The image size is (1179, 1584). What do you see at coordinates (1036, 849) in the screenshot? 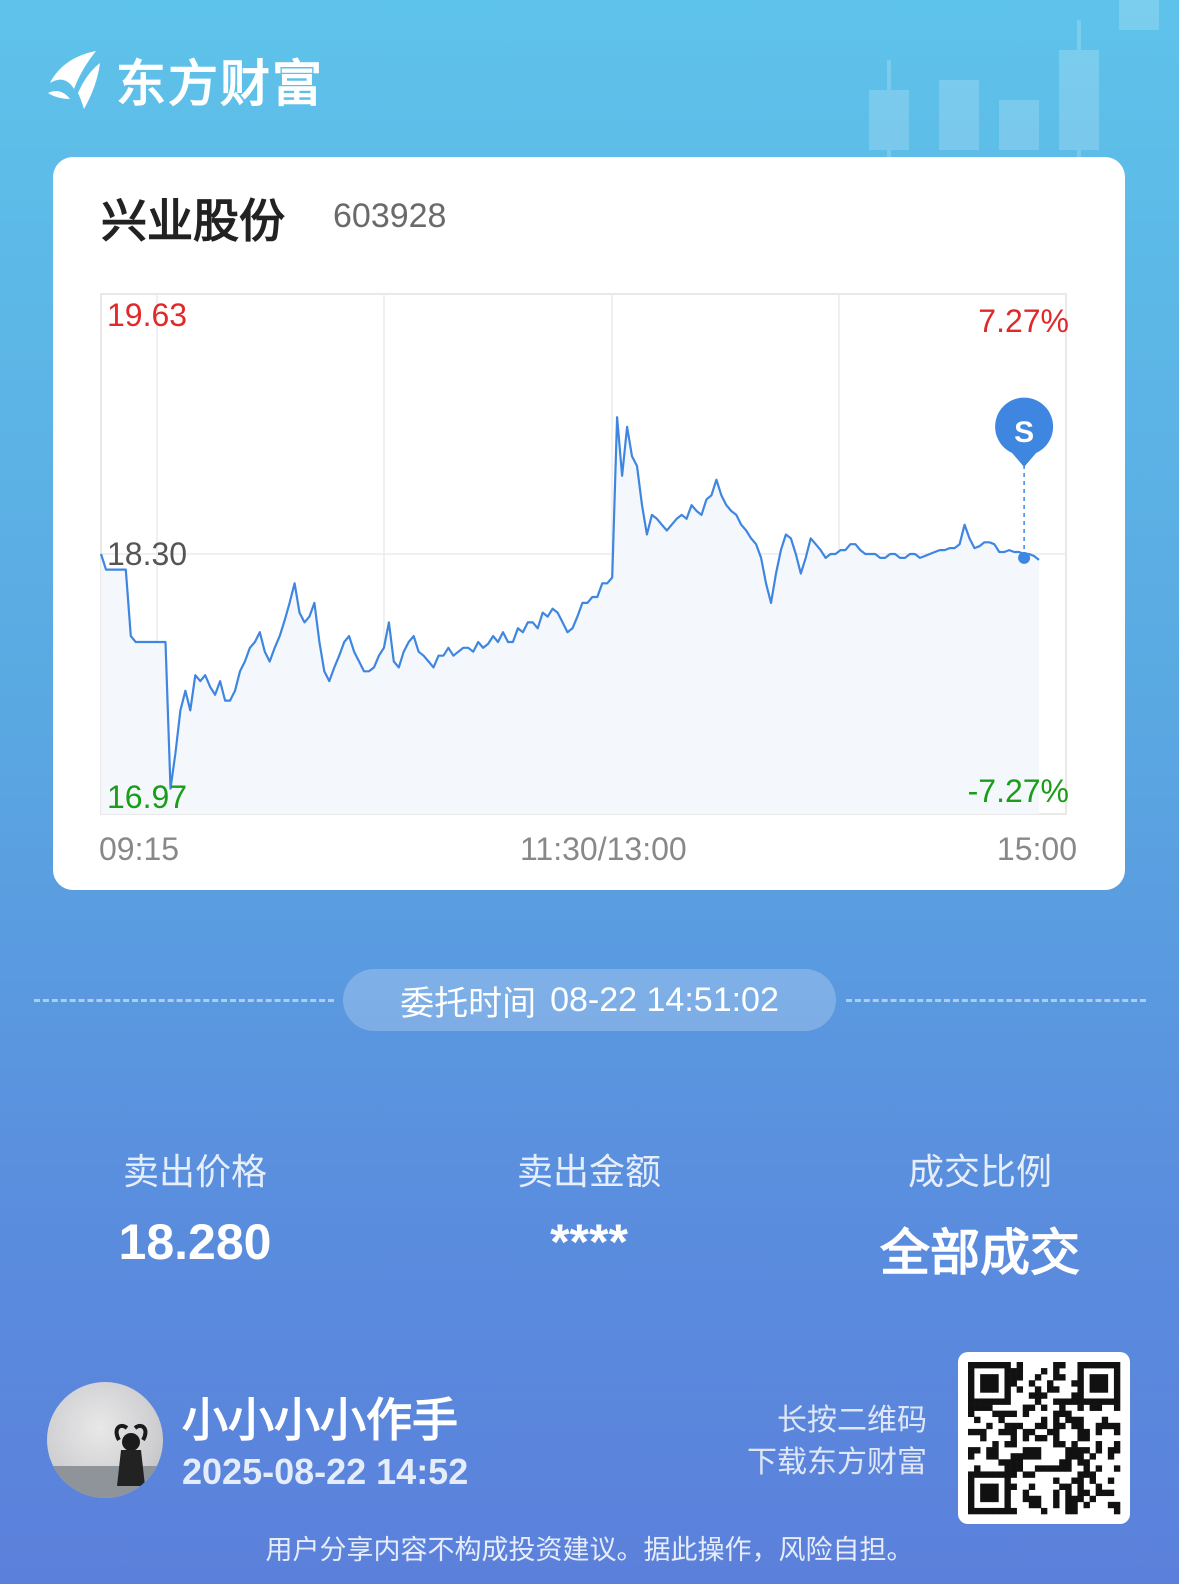
I see `x-axis-label-end: 15:00` at bounding box center [1036, 849].